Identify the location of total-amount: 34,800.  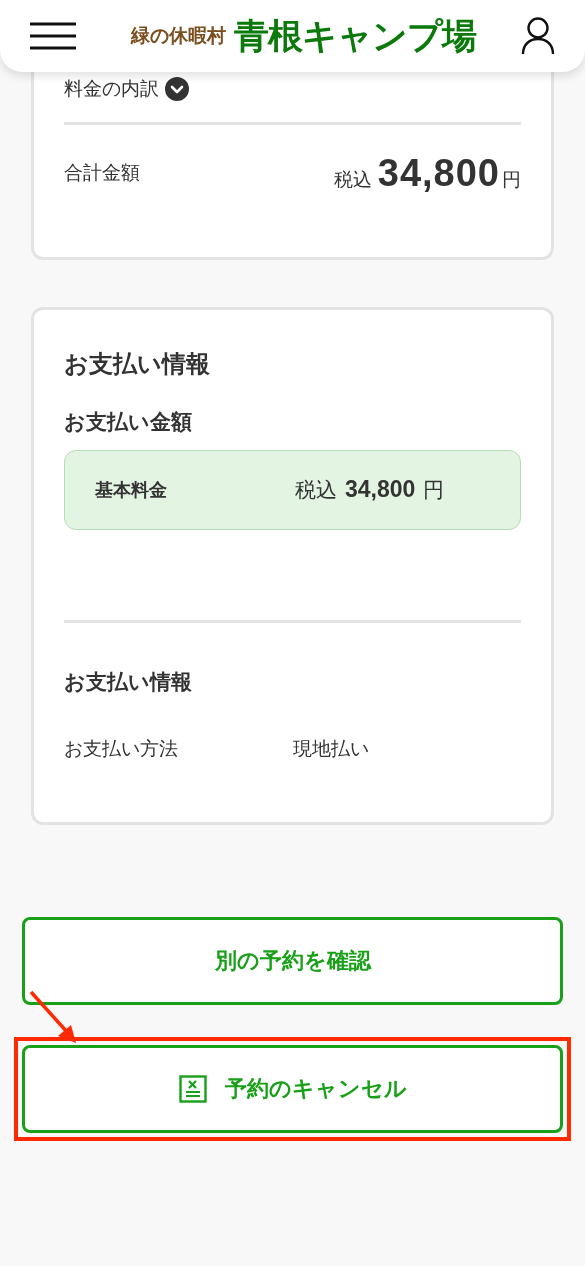
(438, 173).